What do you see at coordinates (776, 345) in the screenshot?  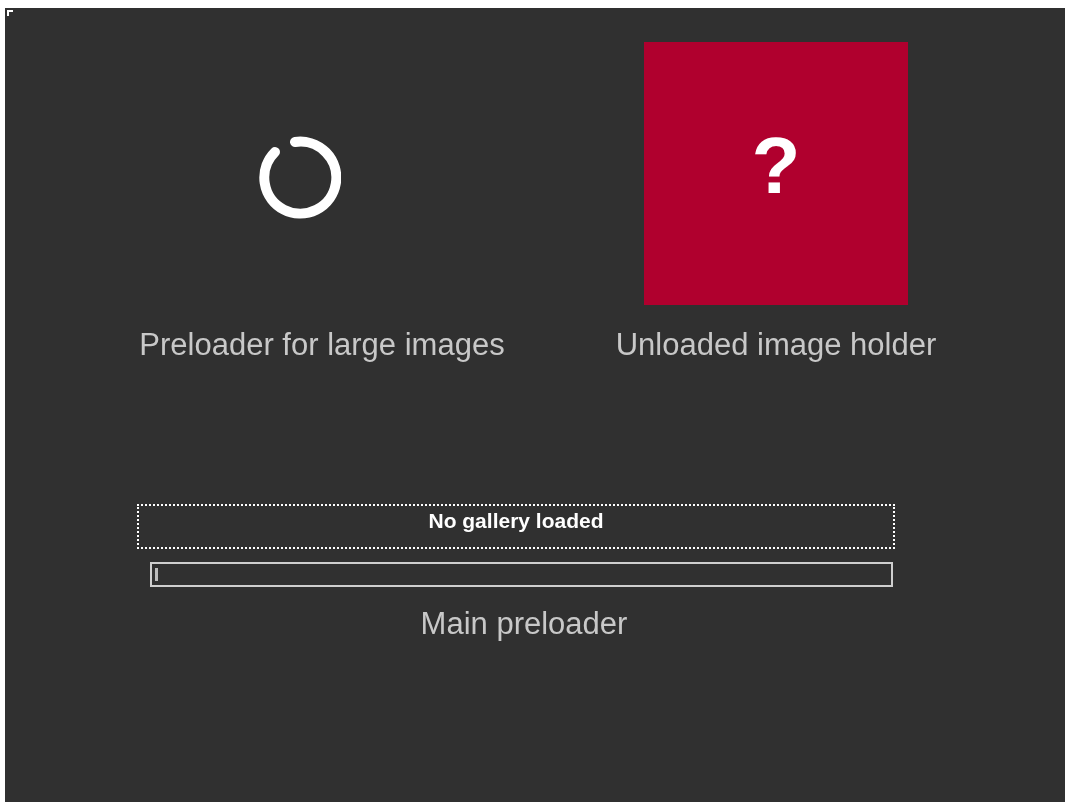 I see `caption-text: Unloaded image holder` at bounding box center [776, 345].